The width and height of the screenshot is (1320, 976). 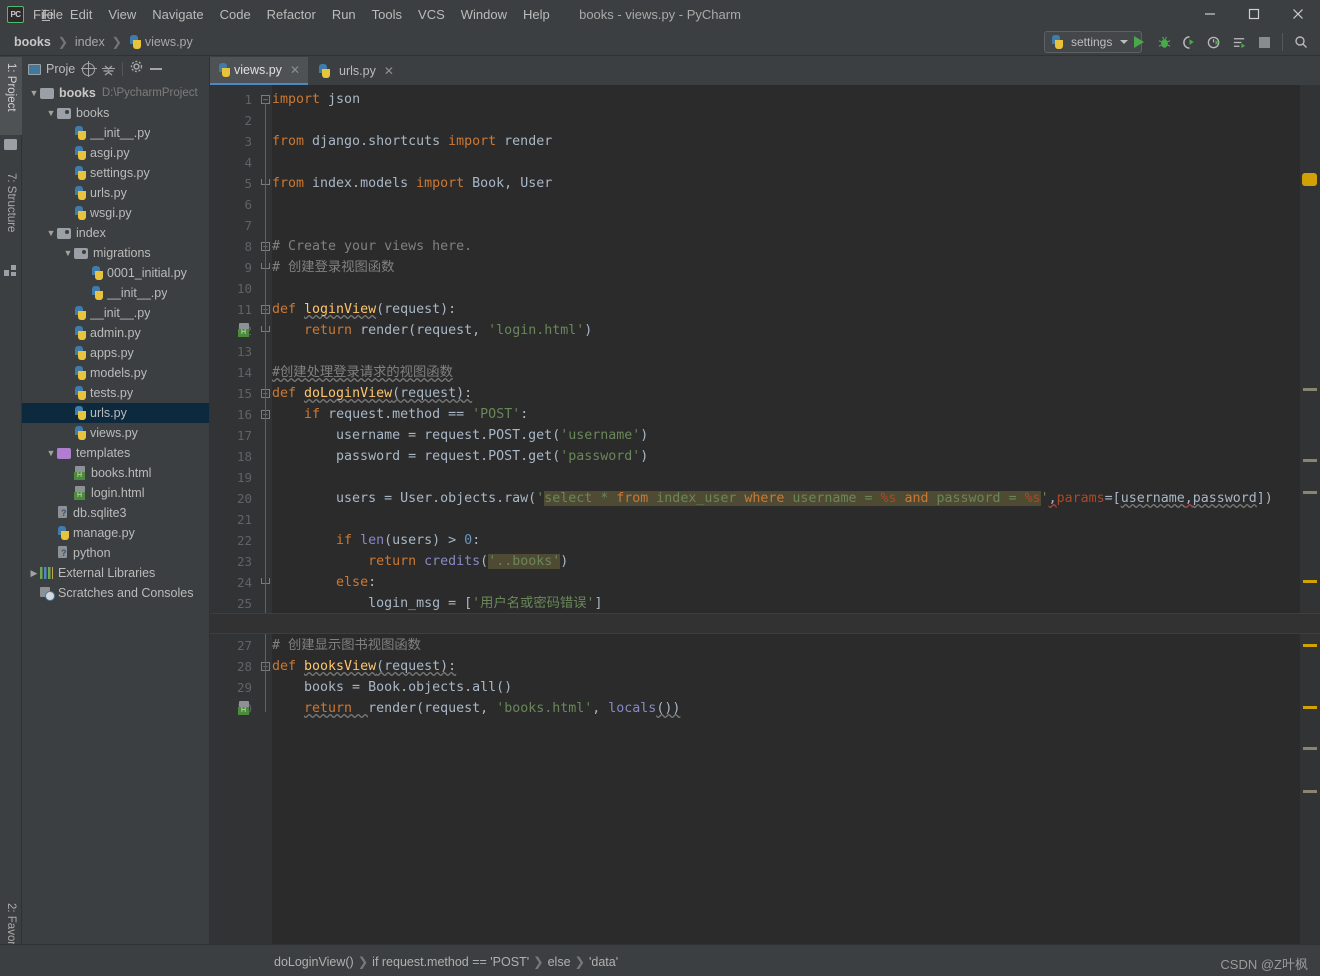 I want to click on code-line: return credits('..books'), so click(x=420, y=561).